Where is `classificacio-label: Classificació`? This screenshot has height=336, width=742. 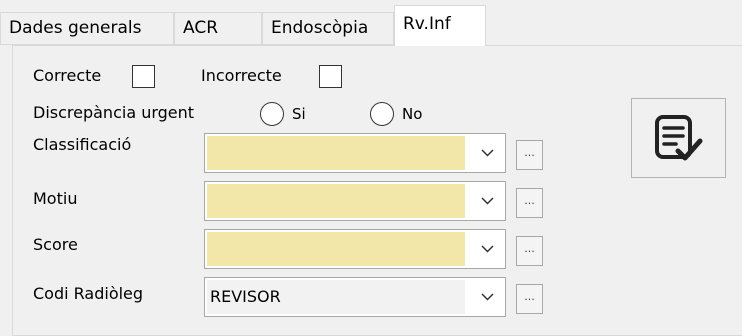
classificacio-label: Classificació is located at coordinates (82, 144).